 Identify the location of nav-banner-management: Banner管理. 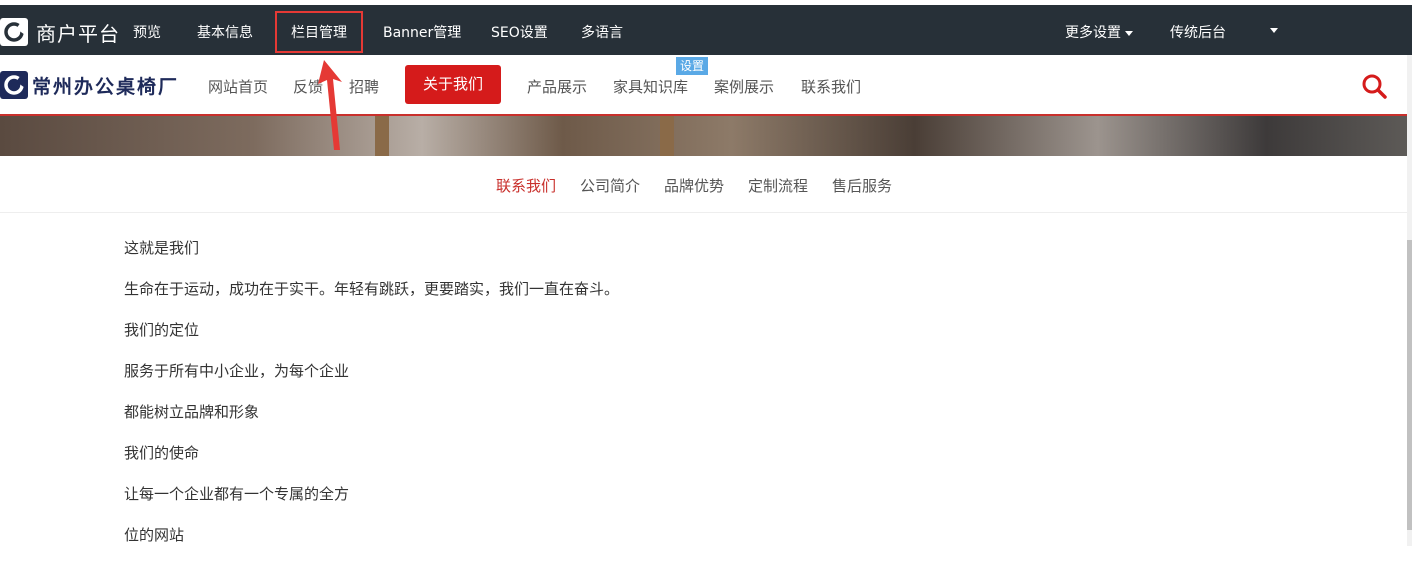
(422, 32).